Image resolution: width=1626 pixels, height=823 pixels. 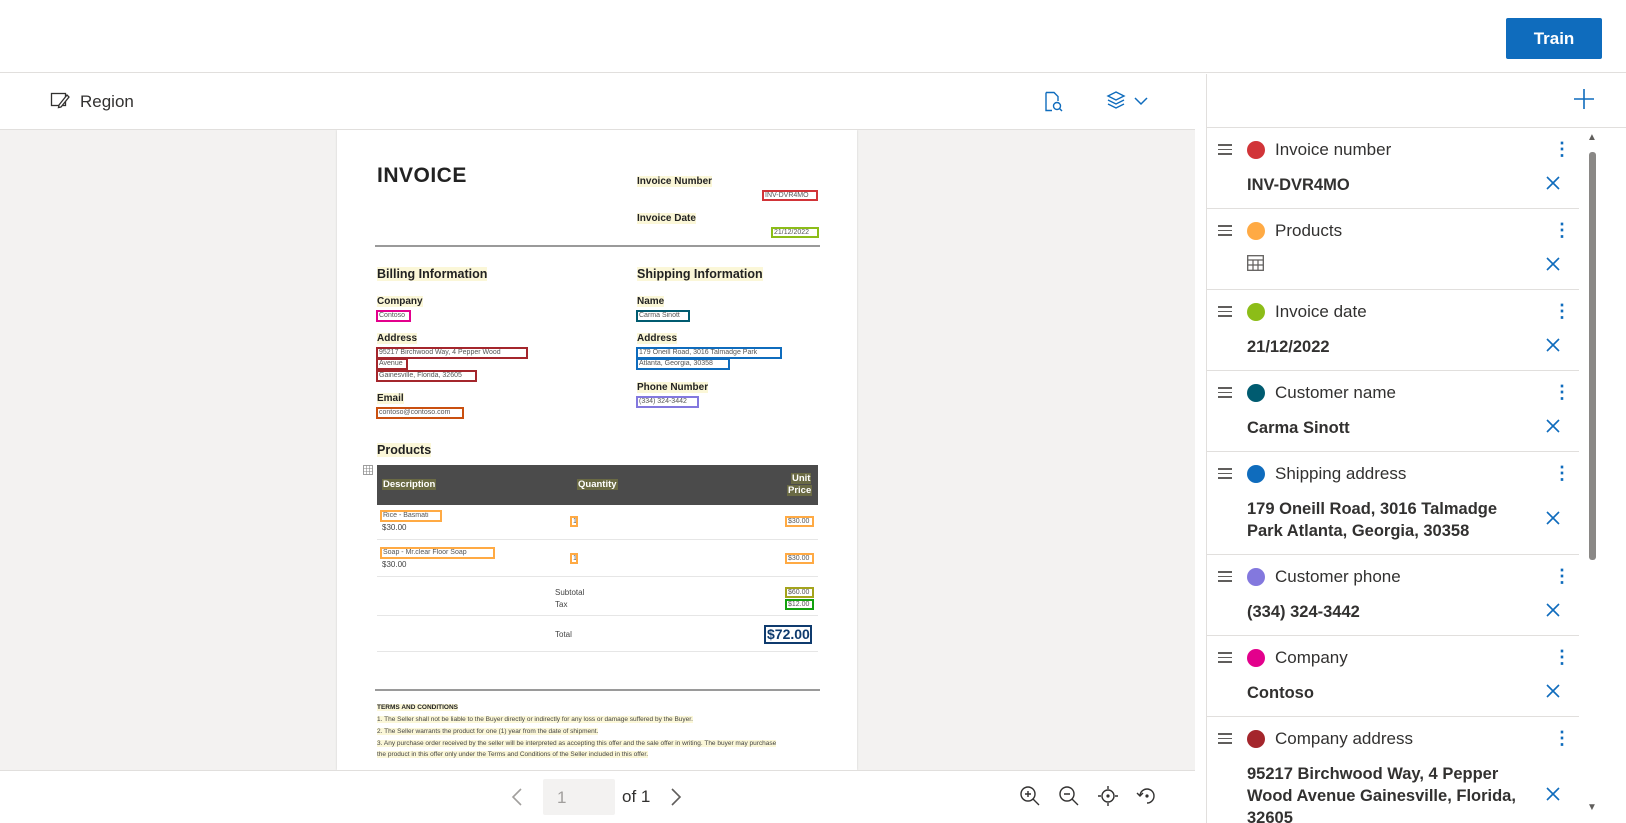 What do you see at coordinates (683, 364) in the screenshot?
I see `shipping-address-line2-region: Atlanta, Georgia, 30358` at bounding box center [683, 364].